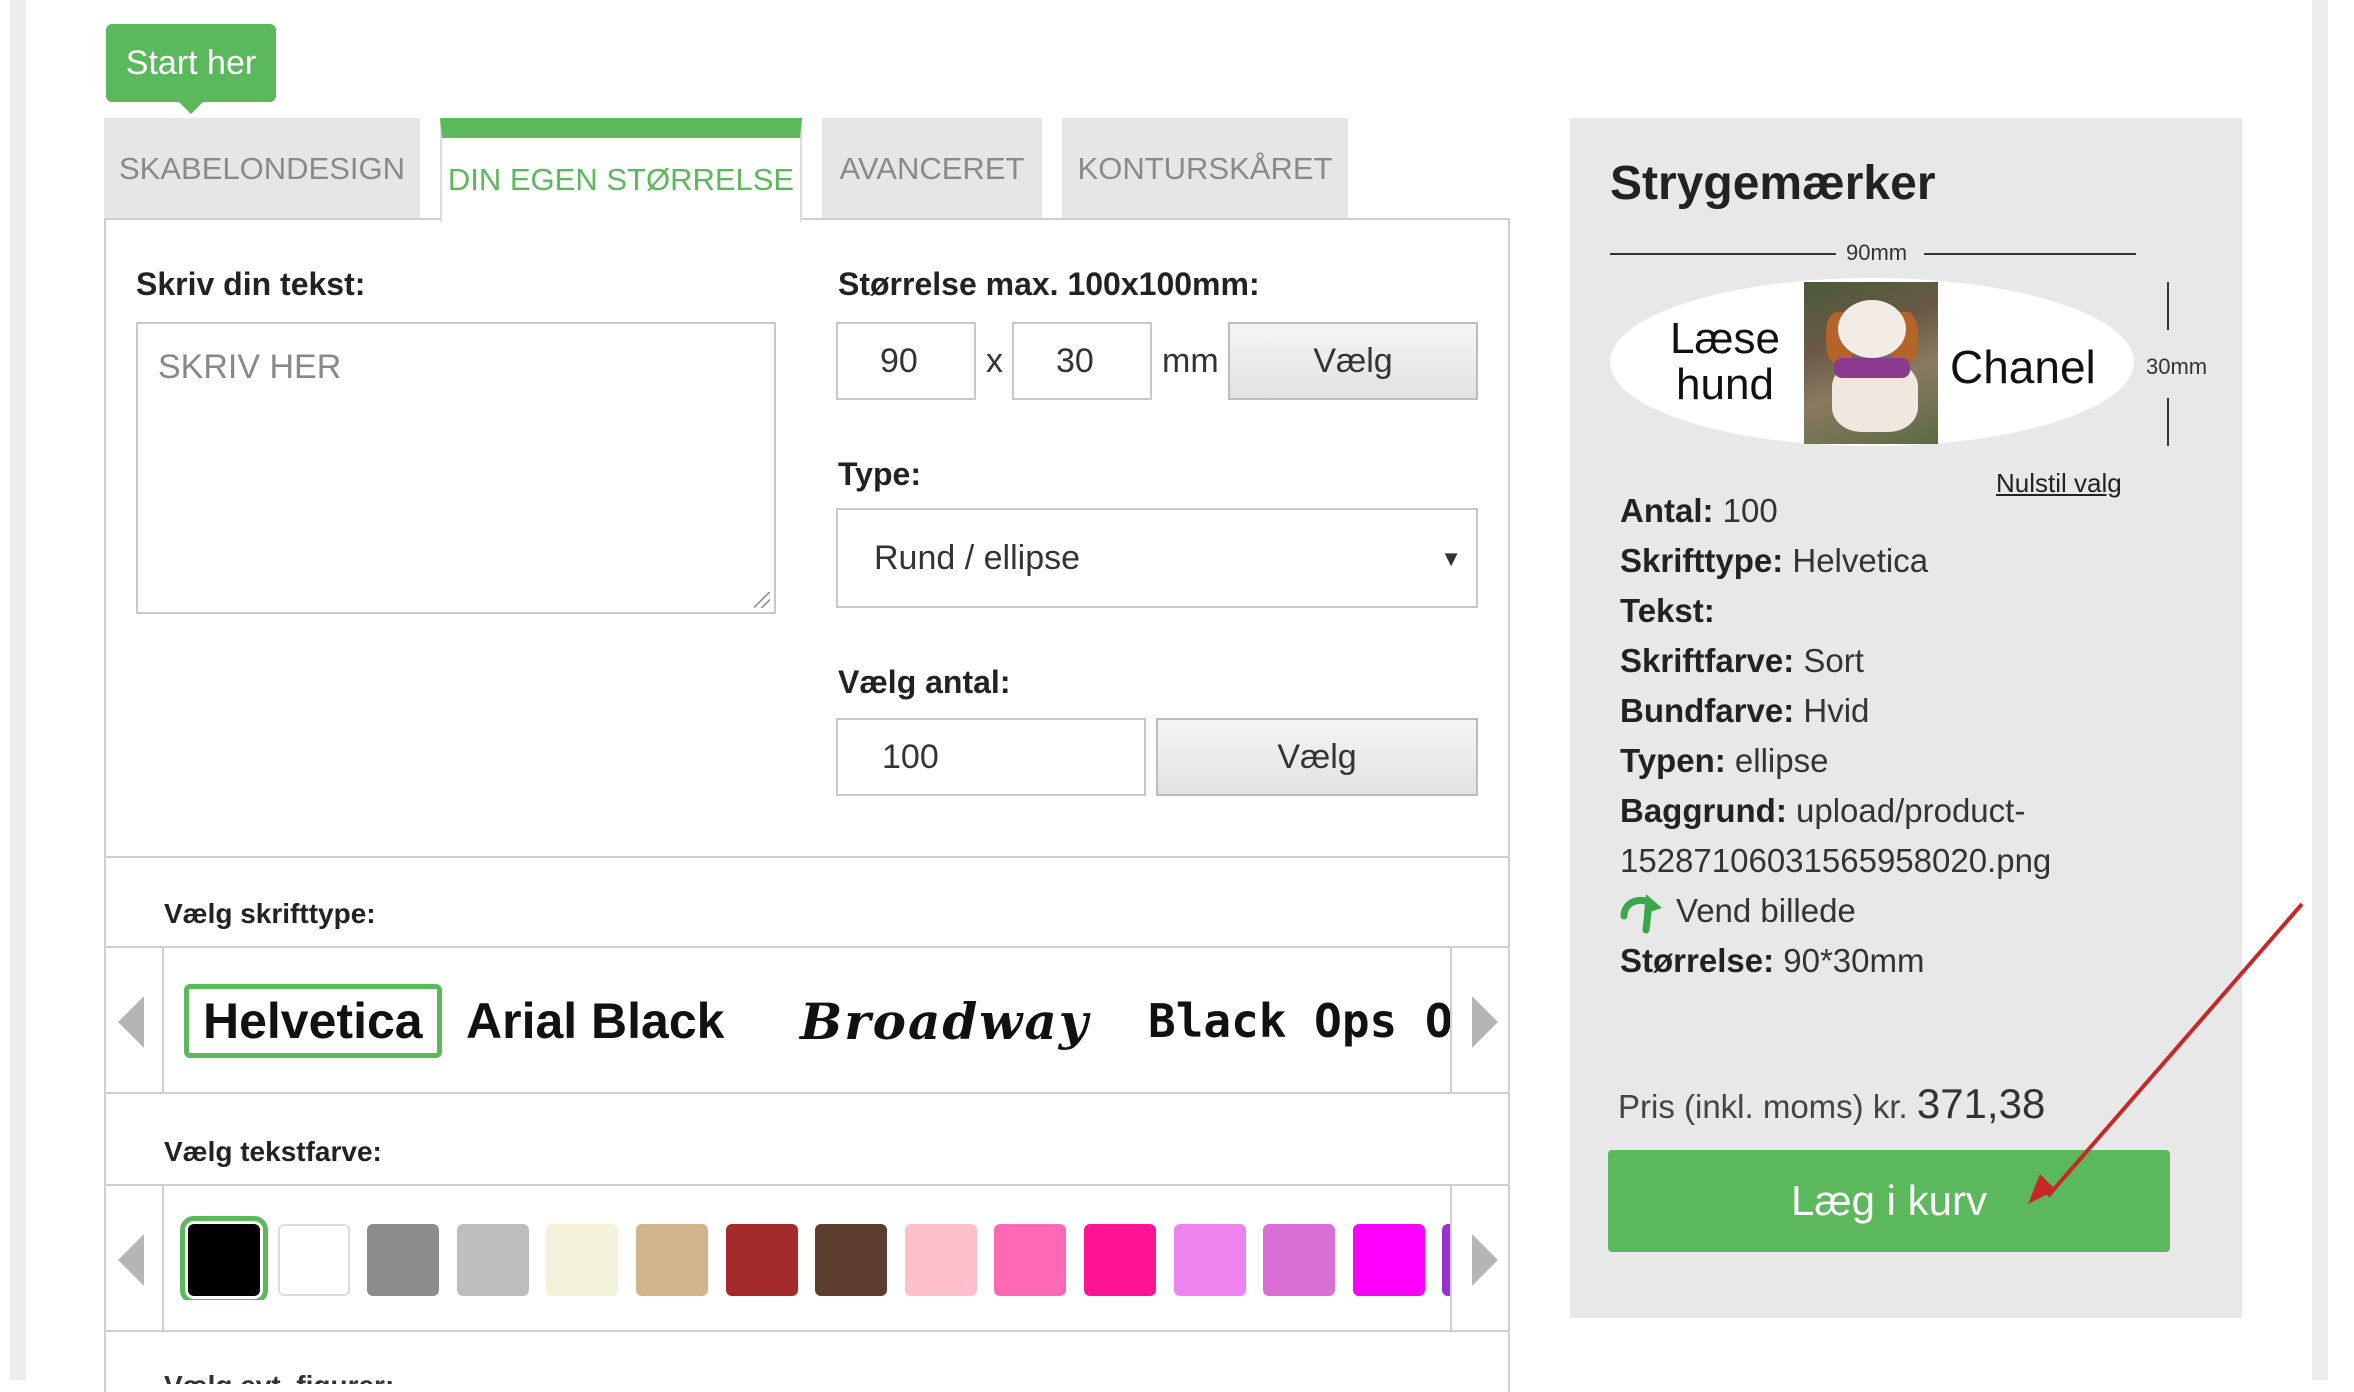  Describe the element at coordinates (1082, 361) in the screenshot. I see `height-input: 30` at that location.